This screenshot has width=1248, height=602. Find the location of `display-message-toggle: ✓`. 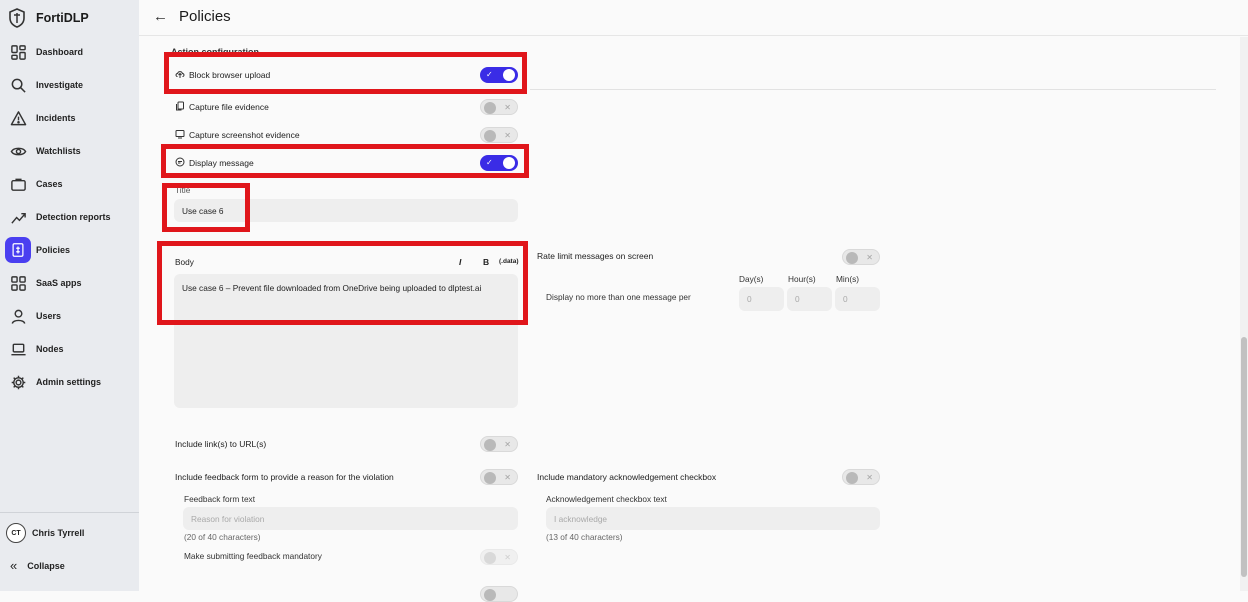

display-message-toggle: ✓ is located at coordinates (499, 163).